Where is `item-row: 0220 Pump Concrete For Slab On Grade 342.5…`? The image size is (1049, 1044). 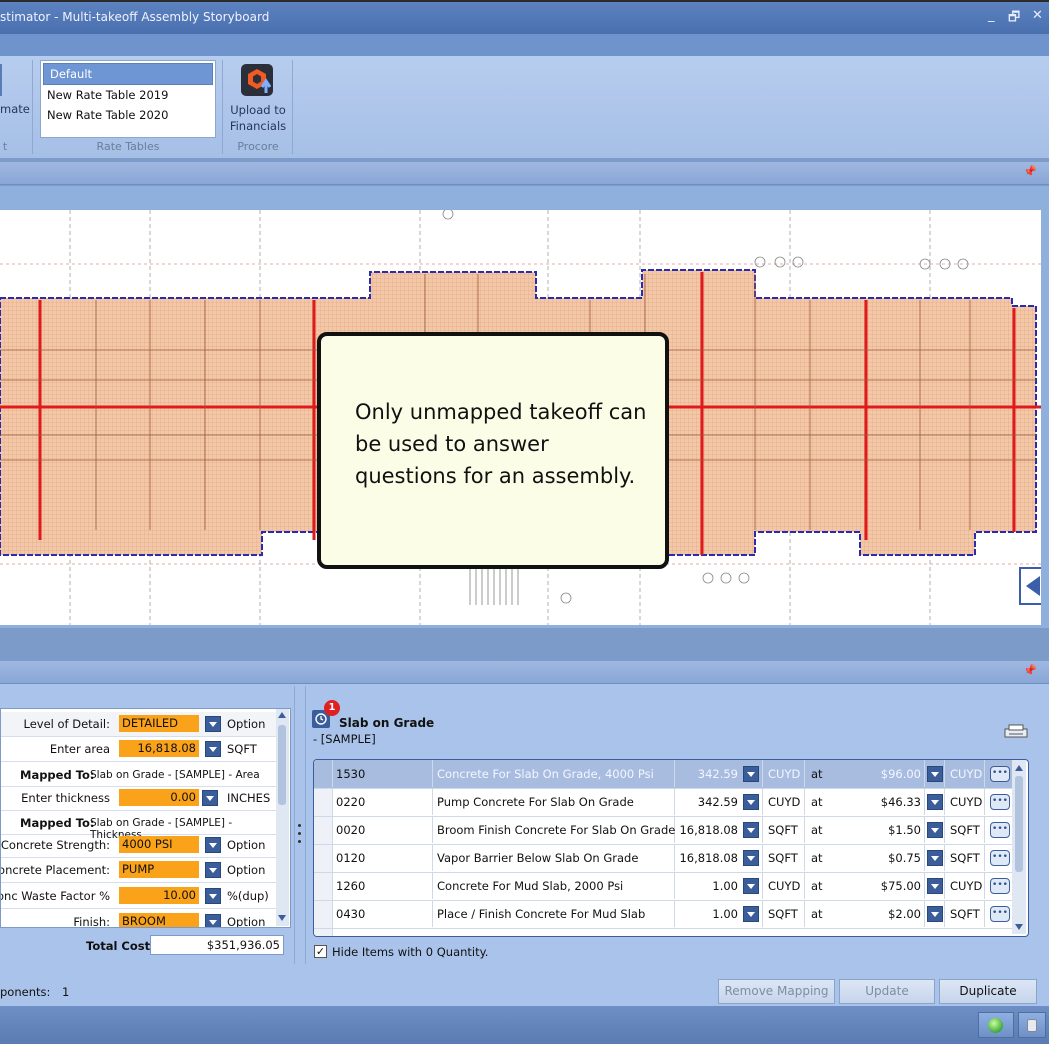
item-row: 0220 Pump Concrete For Slab On Grade 342.5… is located at coordinates (663, 802).